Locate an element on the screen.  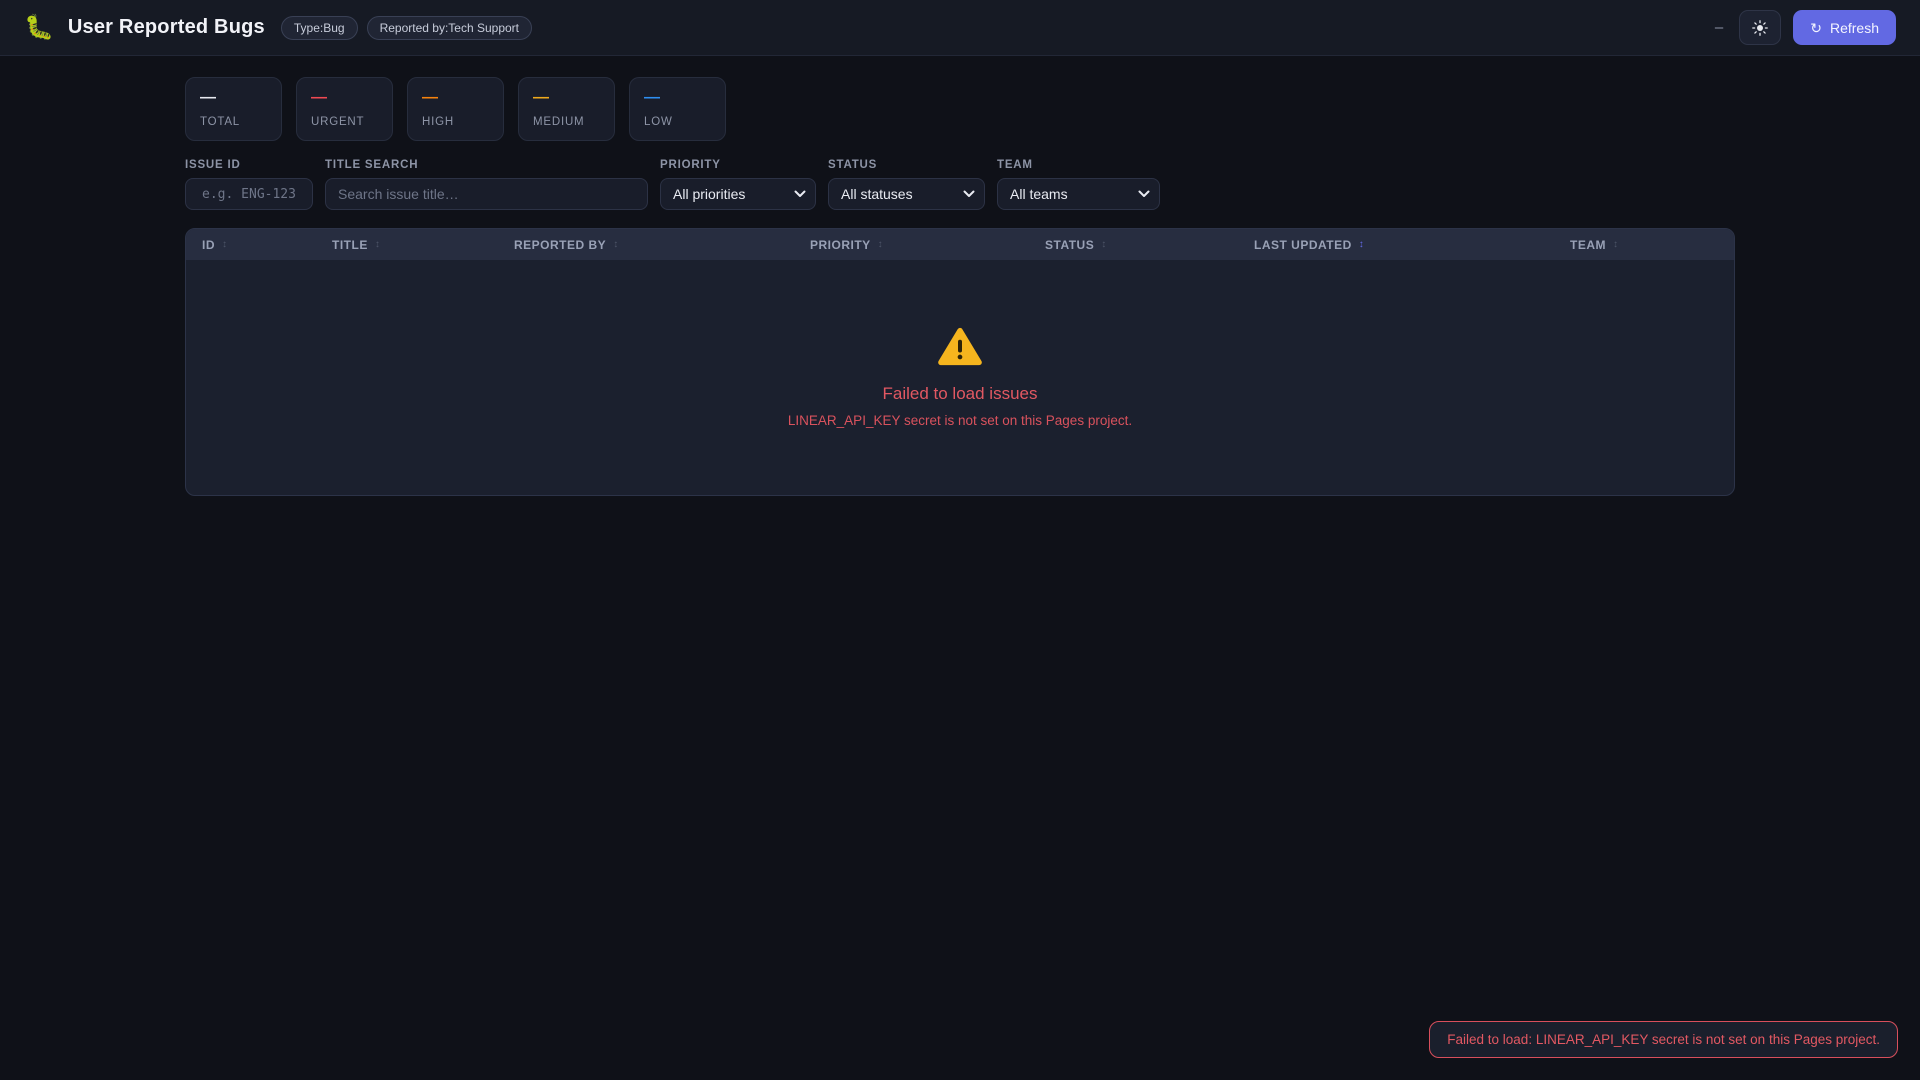
header-badges: Type:Bug Reported by:Tech Support is located at coordinates (406, 27).